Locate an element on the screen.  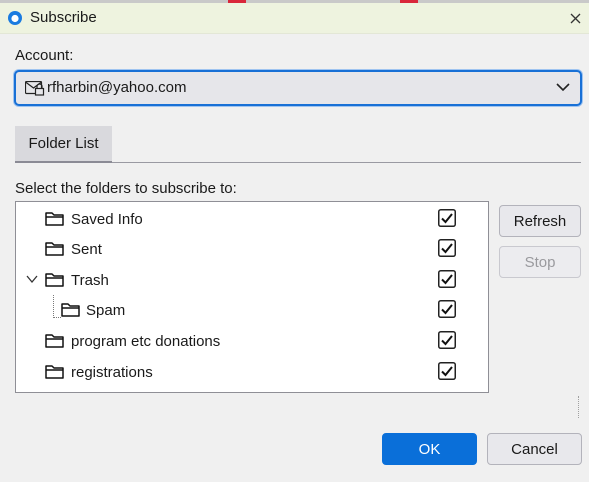
refresh-label: Refresh is located at coordinates (540, 221).